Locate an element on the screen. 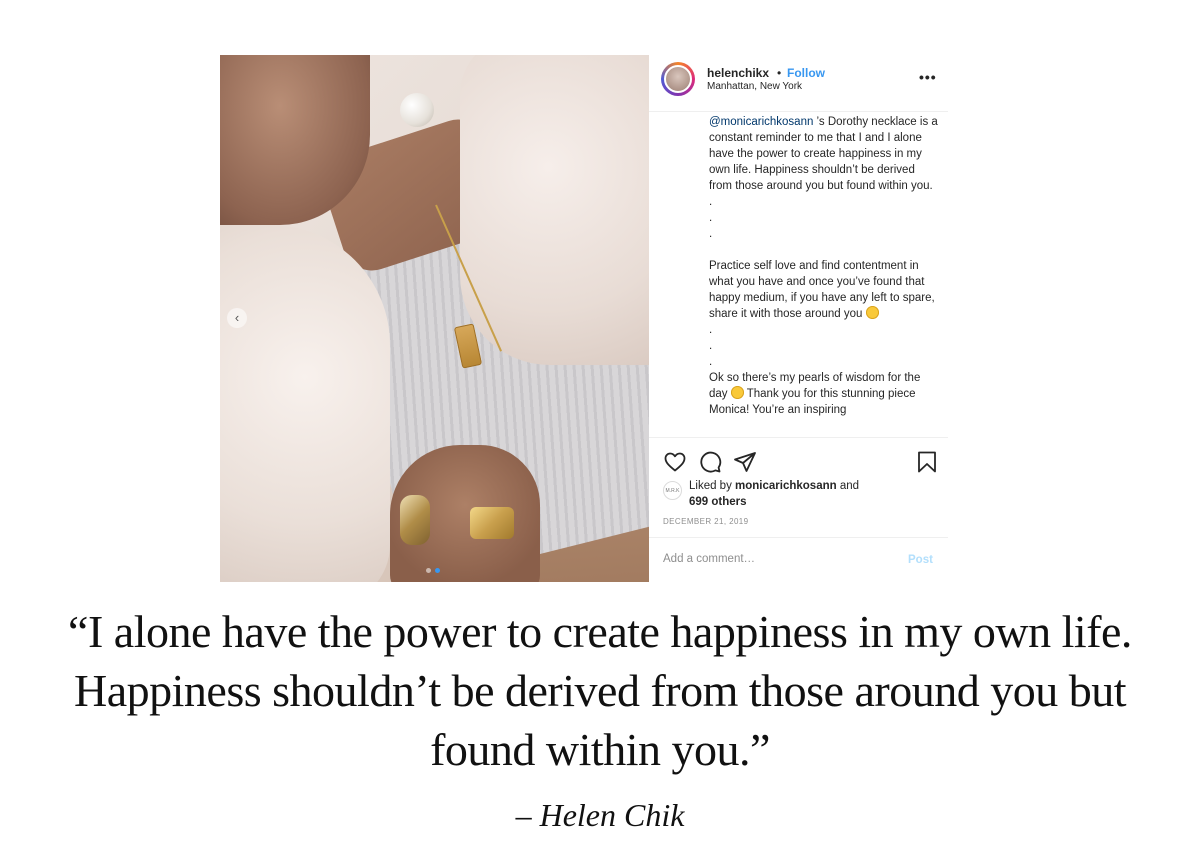  photo-fur-right is located at coordinates (554, 210).